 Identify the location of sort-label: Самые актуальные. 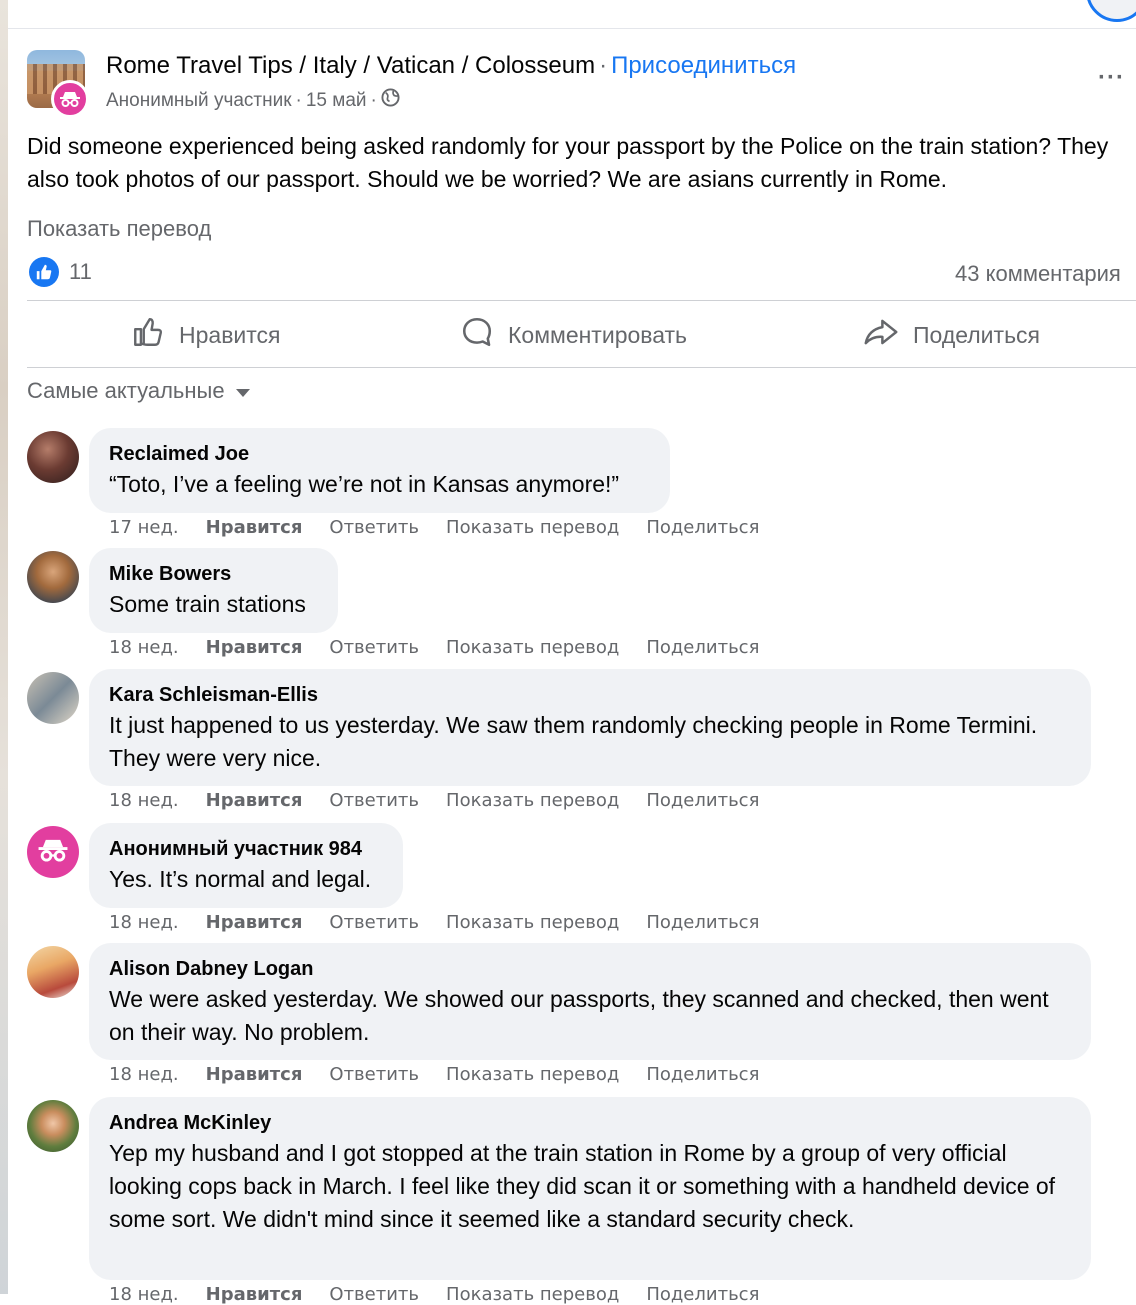
(126, 390).